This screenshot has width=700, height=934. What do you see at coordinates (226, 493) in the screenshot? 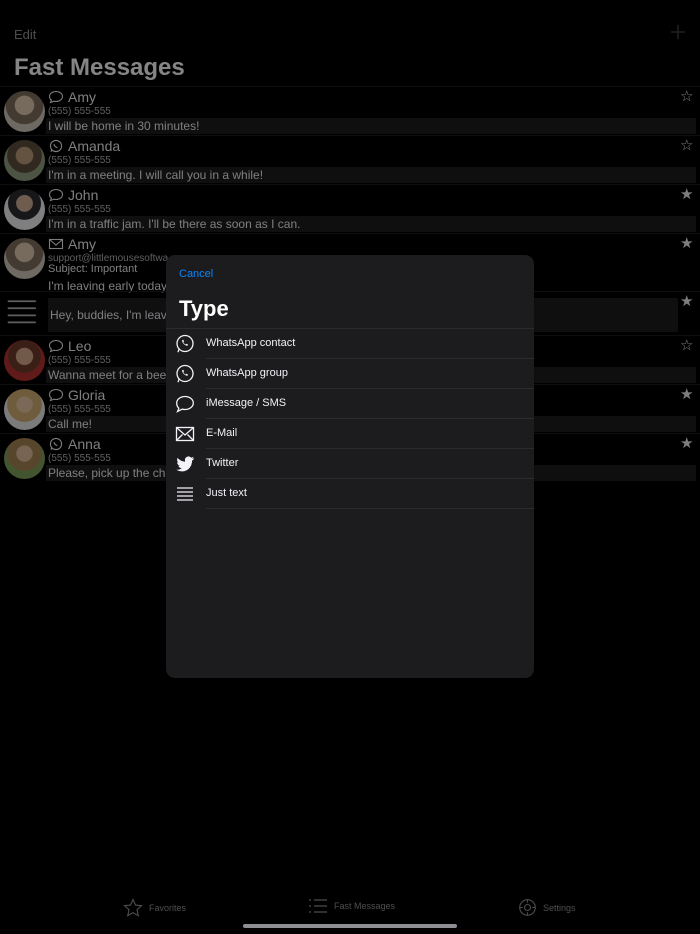
I see `option-label: Just text` at bounding box center [226, 493].